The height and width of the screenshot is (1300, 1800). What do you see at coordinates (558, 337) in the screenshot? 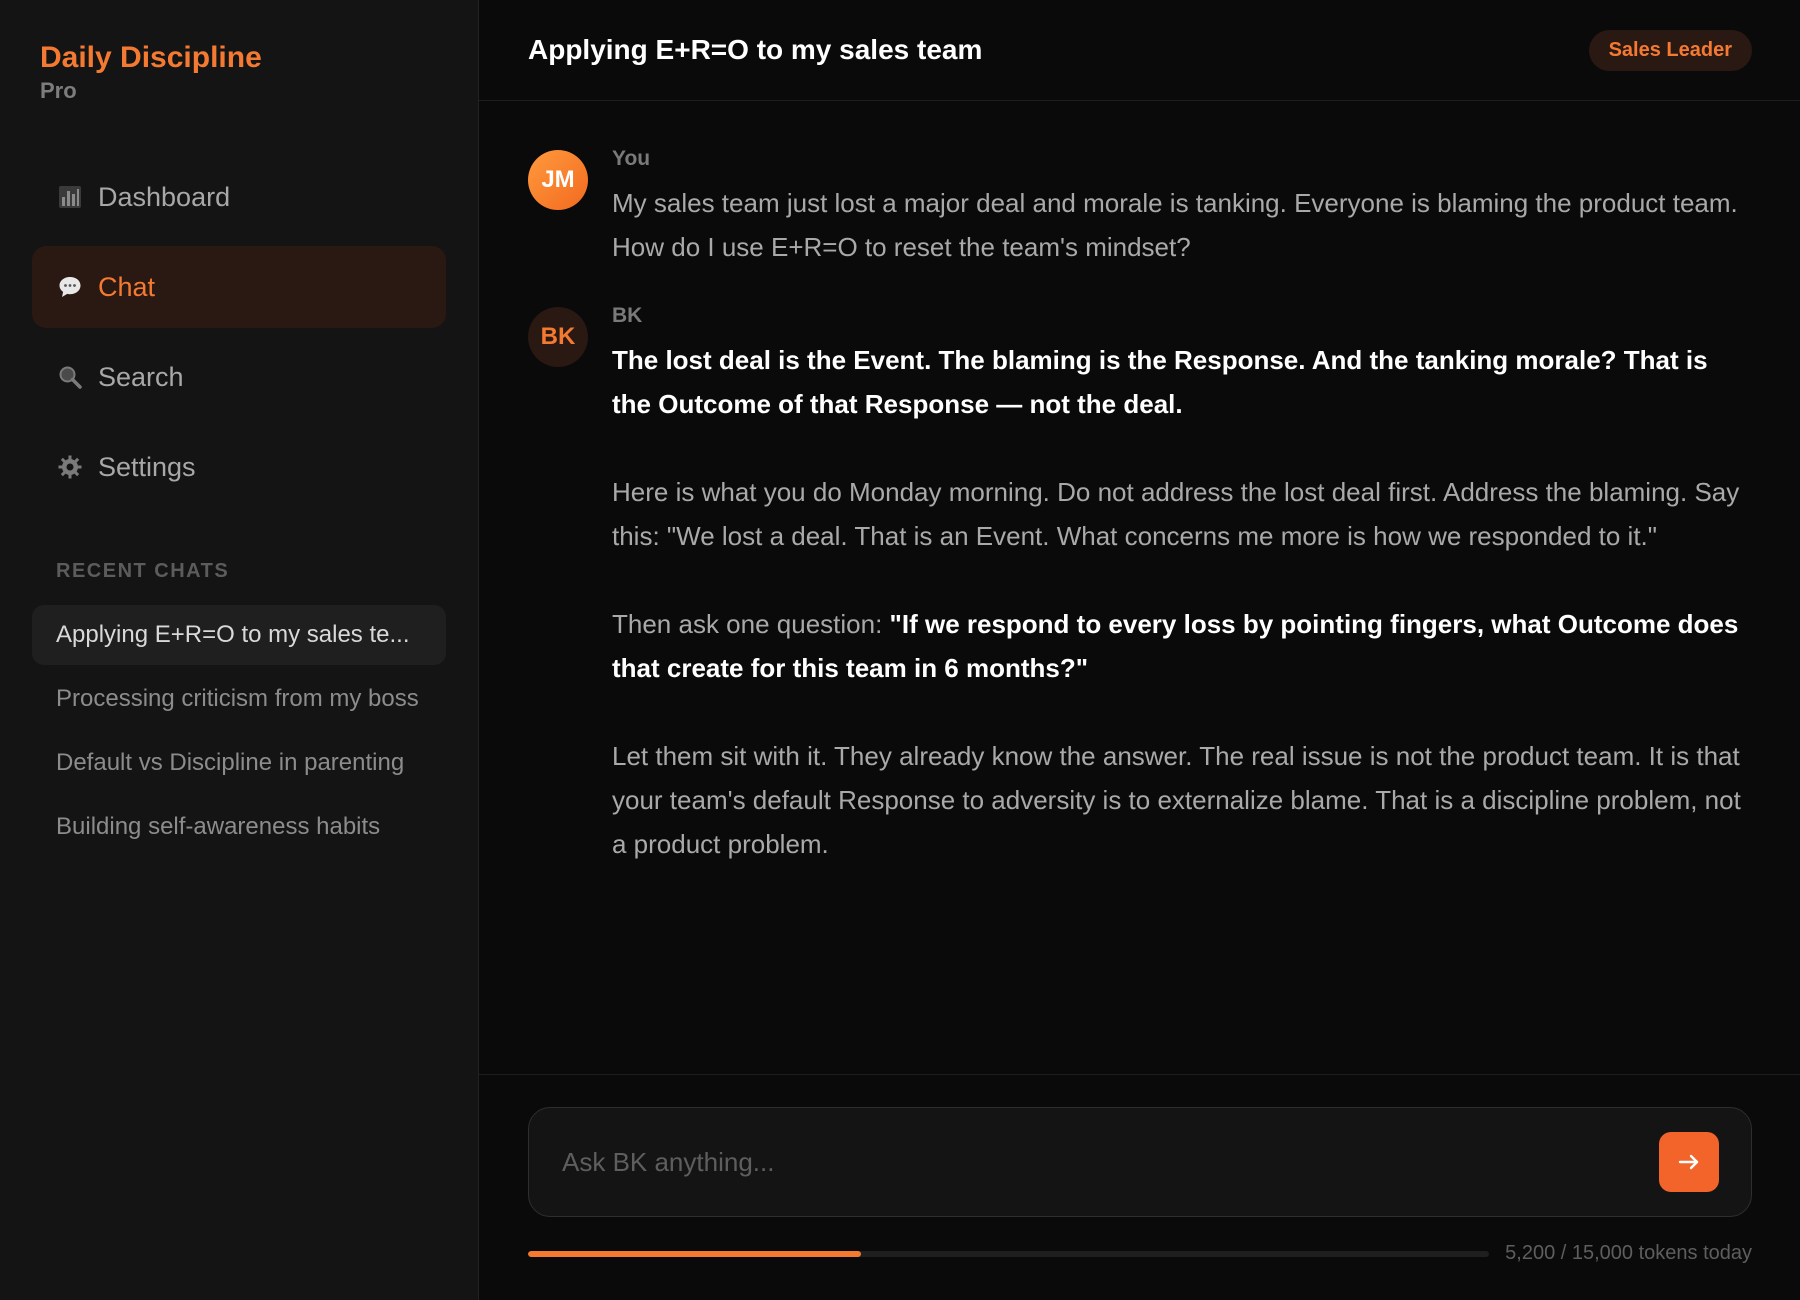
I see `avatar: BK` at bounding box center [558, 337].